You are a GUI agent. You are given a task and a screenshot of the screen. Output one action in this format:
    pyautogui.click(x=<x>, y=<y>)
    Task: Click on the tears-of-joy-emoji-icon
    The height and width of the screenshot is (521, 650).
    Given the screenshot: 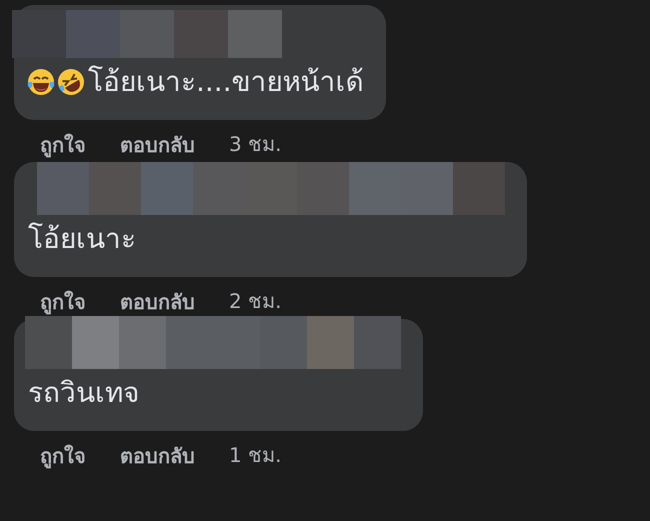 What is the action you would take?
    pyautogui.click(x=41, y=82)
    